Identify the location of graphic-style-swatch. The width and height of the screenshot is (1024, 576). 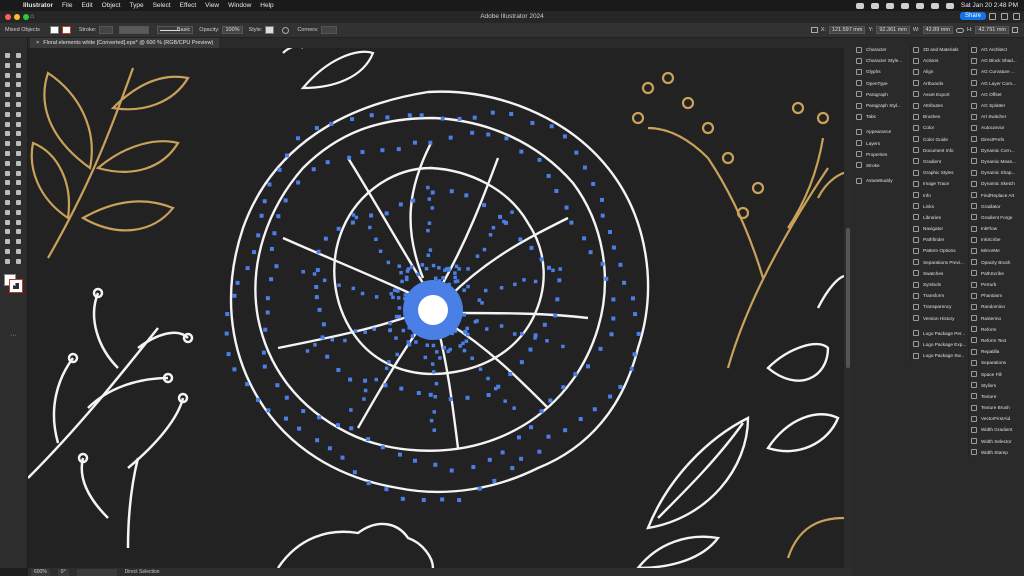
(270, 30).